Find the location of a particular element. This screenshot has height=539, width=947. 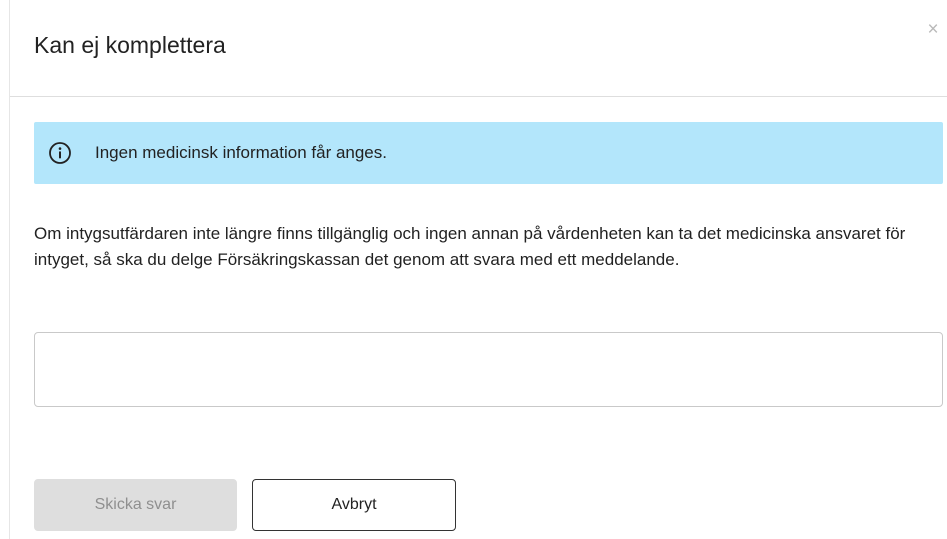

dialog-title: Kan ej komplettera is located at coordinates (130, 45).